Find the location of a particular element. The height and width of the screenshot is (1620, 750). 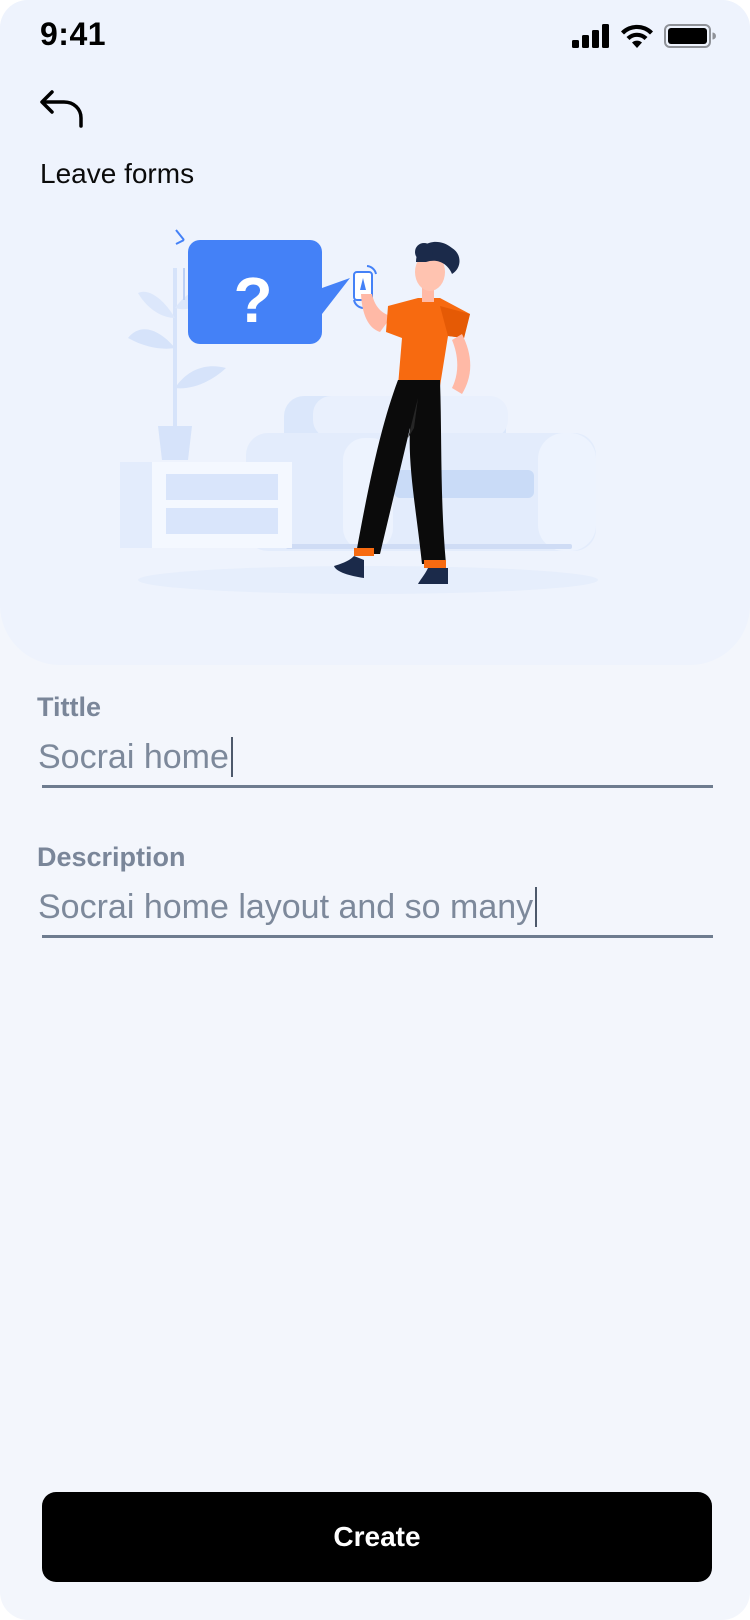

title-field-group: Tittle Socrai home is located at coordinates (375, 740).